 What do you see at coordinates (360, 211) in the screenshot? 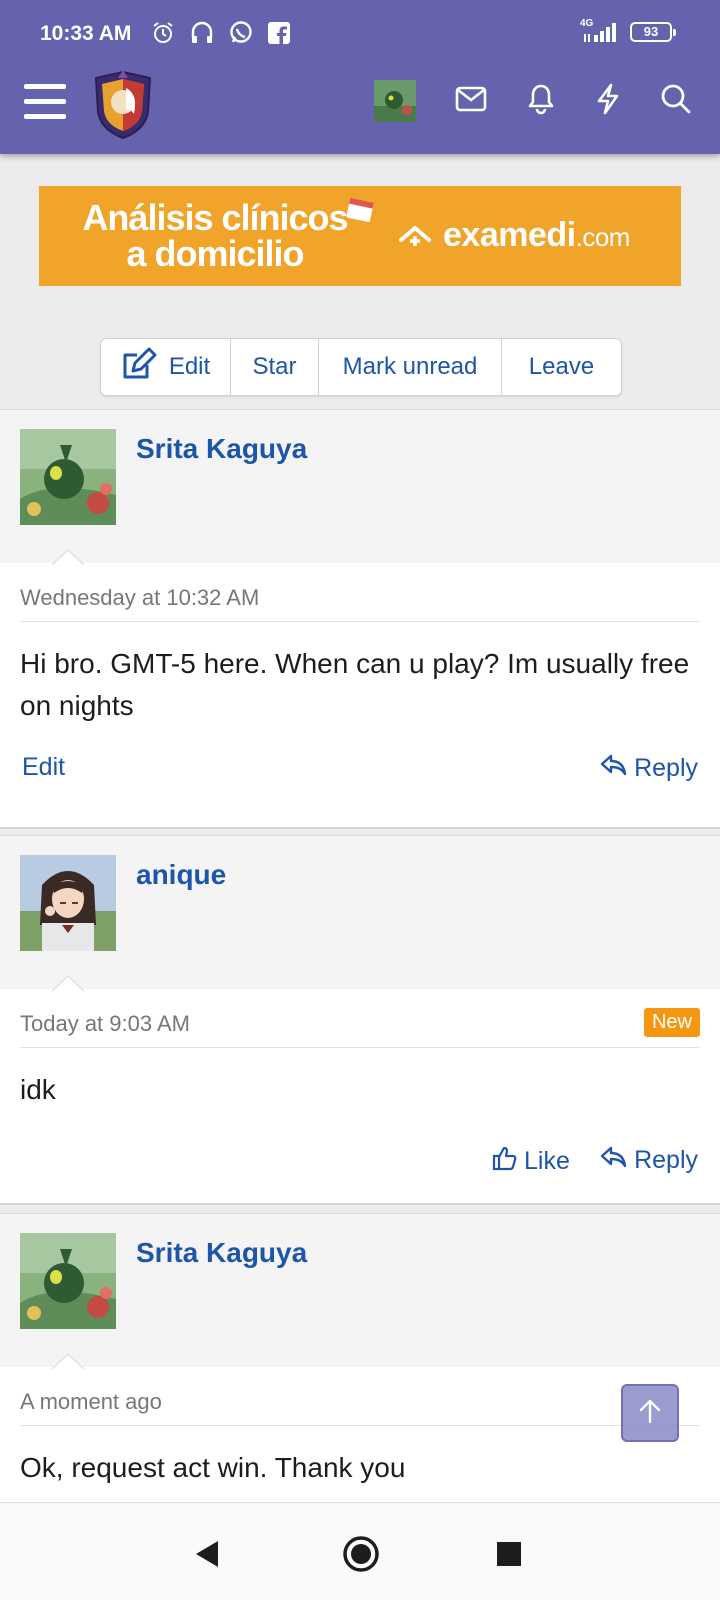
I see `calendar-icon` at bounding box center [360, 211].